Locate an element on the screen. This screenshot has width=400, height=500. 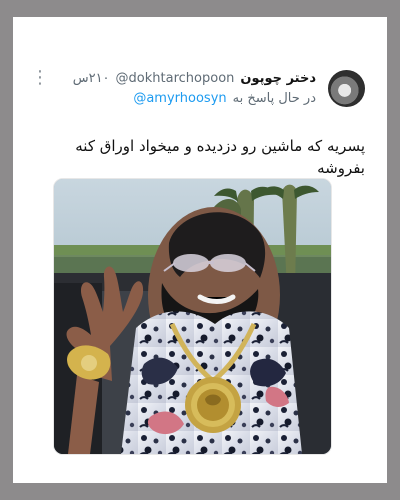
display-name: دختر چوپون is located at coordinates (278, 78).